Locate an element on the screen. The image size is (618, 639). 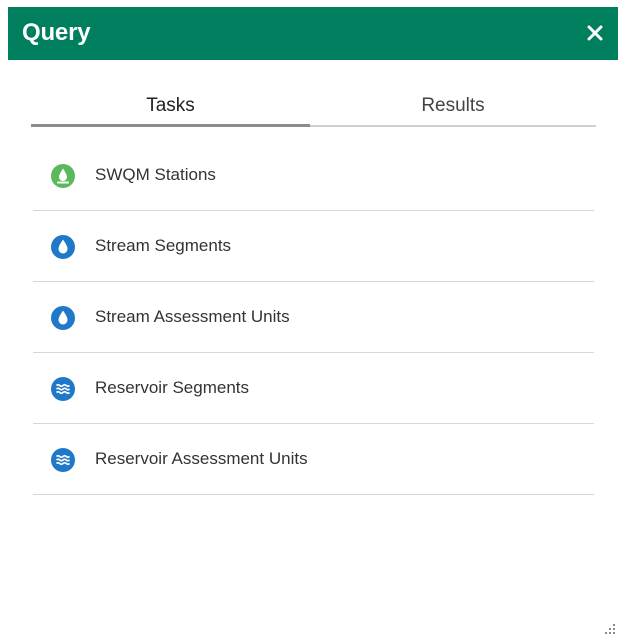
tab-tasks: Tasks is located at coordinates (170, 105).